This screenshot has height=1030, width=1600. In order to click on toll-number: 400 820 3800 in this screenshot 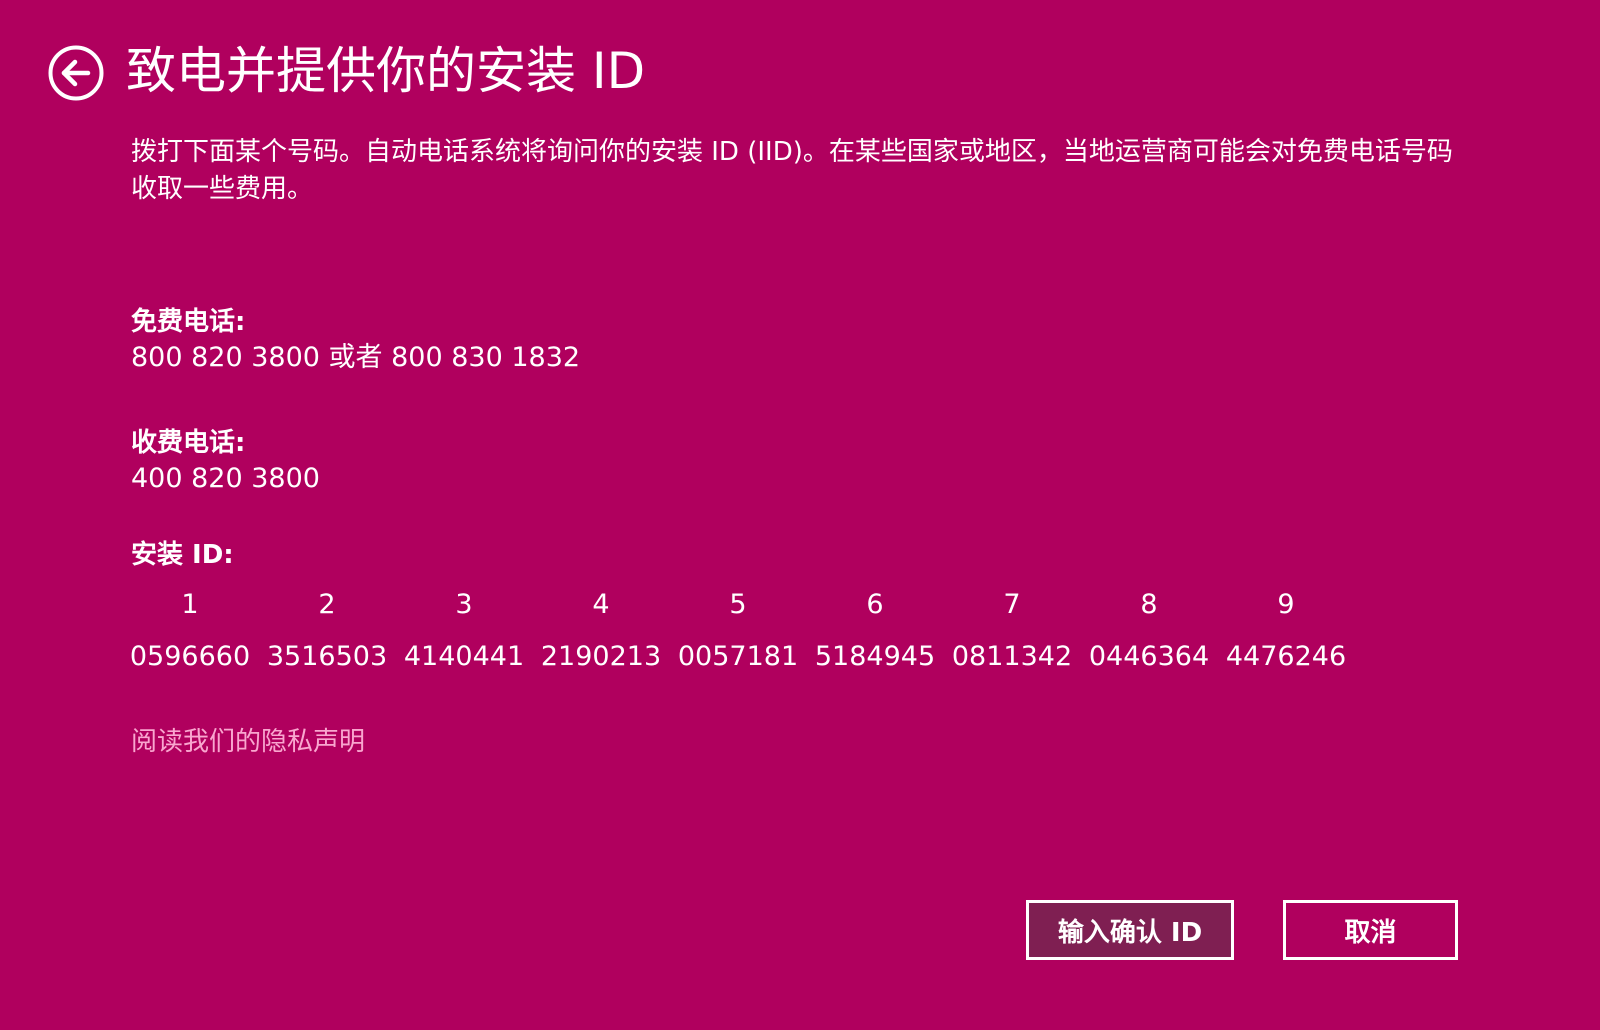, I will do `click(225, 478)`.